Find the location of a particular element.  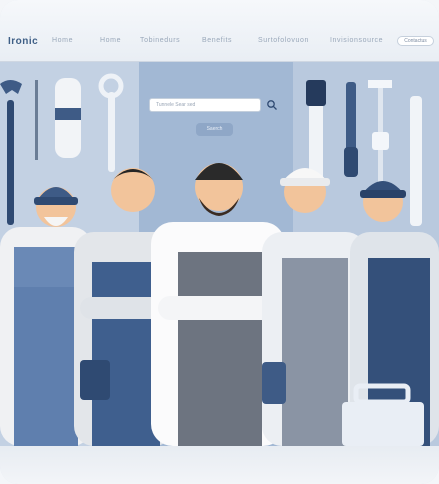

screwdriver-icon is located at coordinates (36, 120).